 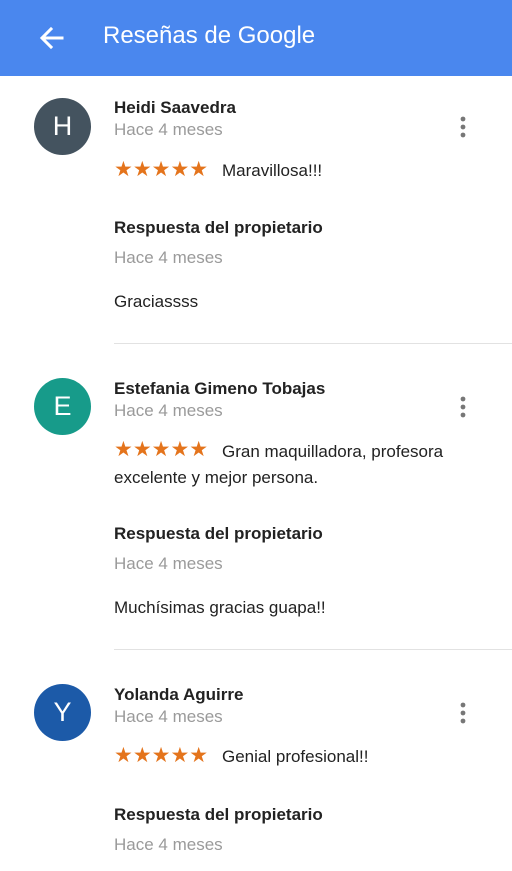 I want to click on reviewer-name: Estefania Gimeno Tobajas, so click(x=220, y=388).